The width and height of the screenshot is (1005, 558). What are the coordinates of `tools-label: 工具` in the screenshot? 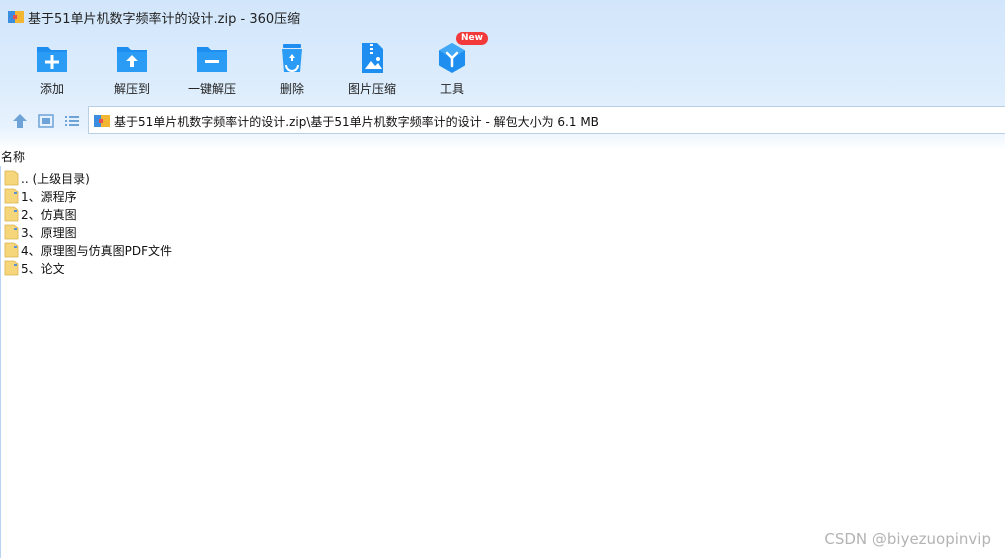 It's located at (451, 89).